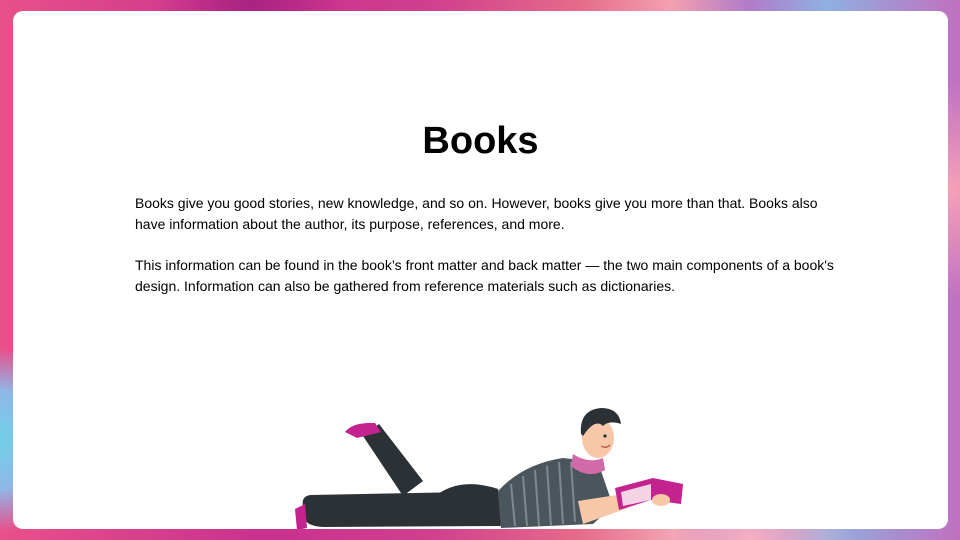  What do you see at coordinates (661, 500) in the screenshot?
I see `hand` at bounding box center [661, 500].